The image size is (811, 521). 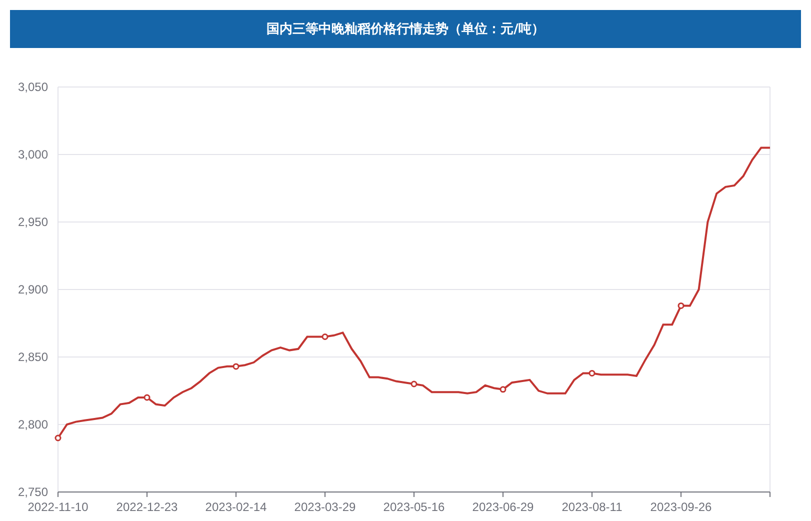 What do you see at coordinates (33, 155) in the screenshot?
I see `y-axis-label: 3,000` at bounding box center [33, 155].